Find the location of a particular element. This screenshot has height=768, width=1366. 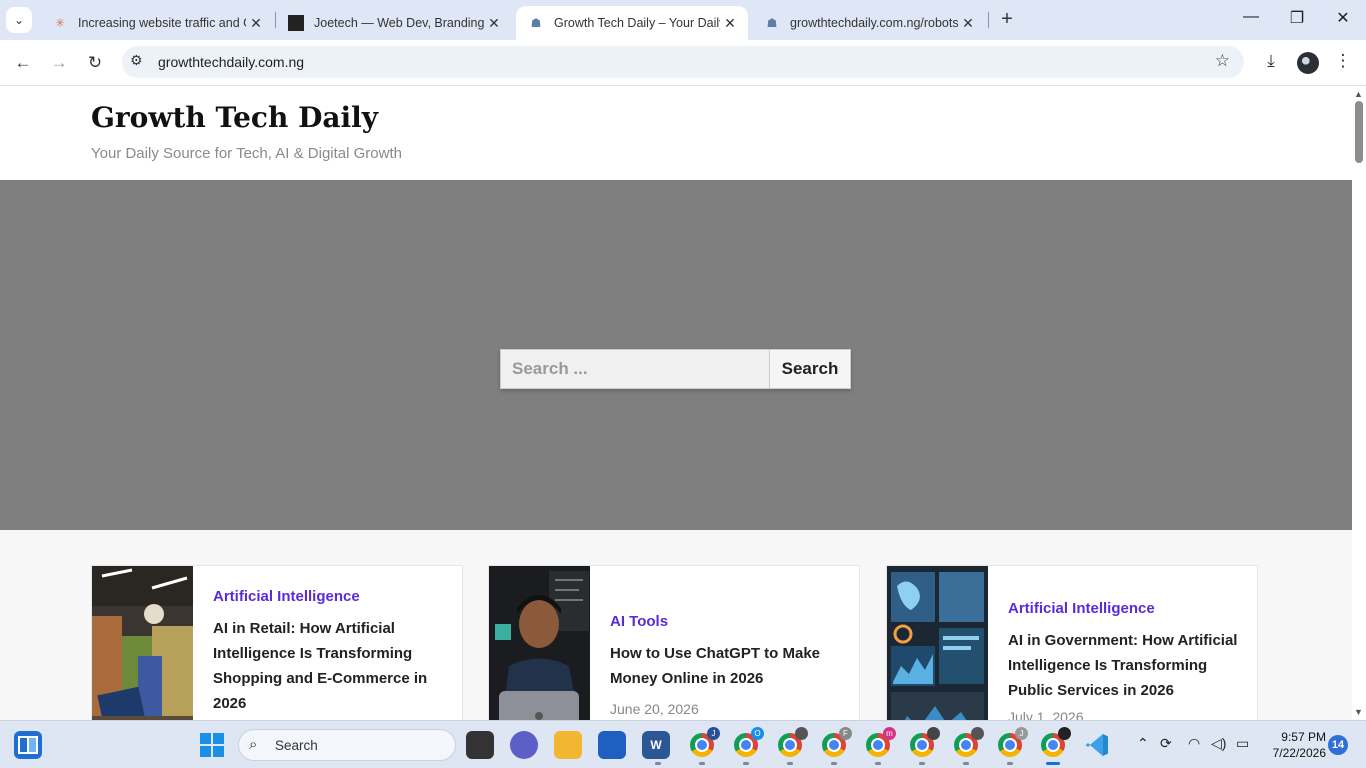

browser-toolbar: ← → ↻ ⚙ growthtechdaily.com.ng ☆ ⤓ ⋮ is located at coordinates (683, 63).